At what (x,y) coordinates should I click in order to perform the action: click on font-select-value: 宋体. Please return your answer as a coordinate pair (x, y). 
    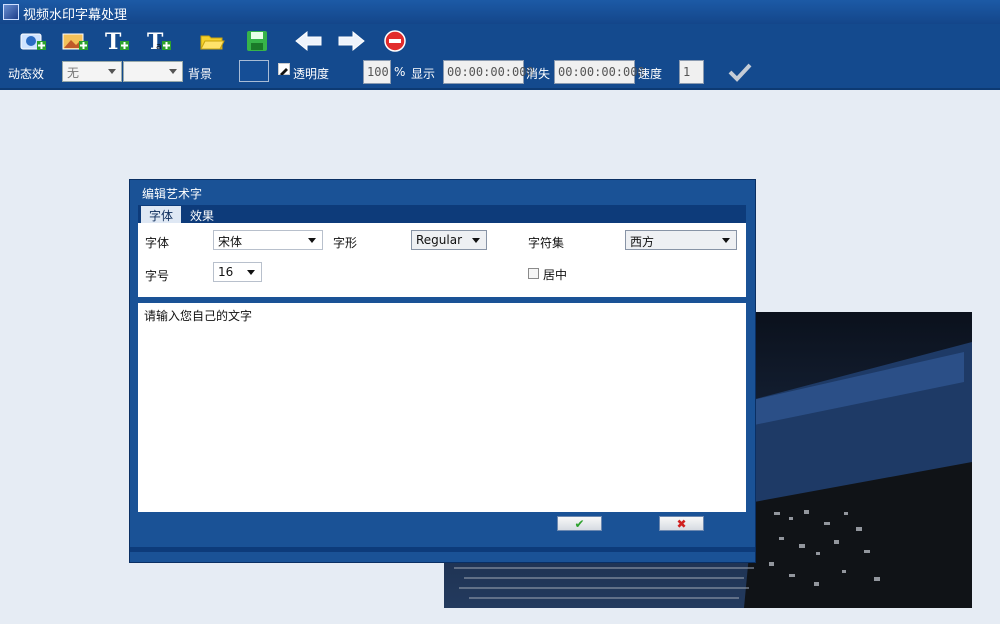
    Looking at the image, I should click on (230, 242).